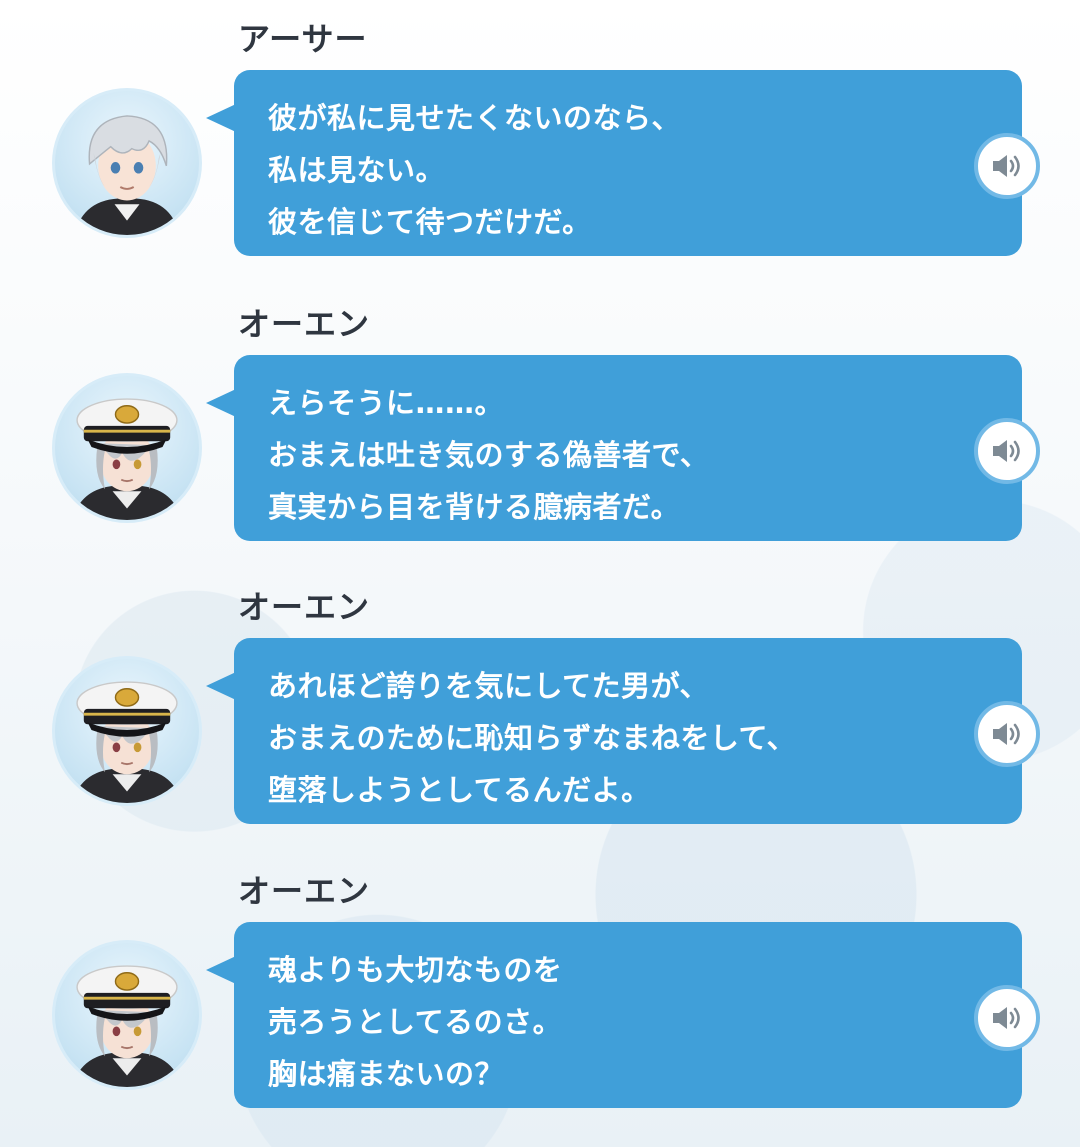 The image size is (1080, 1147). What do you see at coordinates (489, 455) in the screenshot?
I see `dialogue-text: えらそうに……。 おまえは吐き気のする偽善者で、 真実から目を背ける臆病者だ。` at bounding box center [489, 455].